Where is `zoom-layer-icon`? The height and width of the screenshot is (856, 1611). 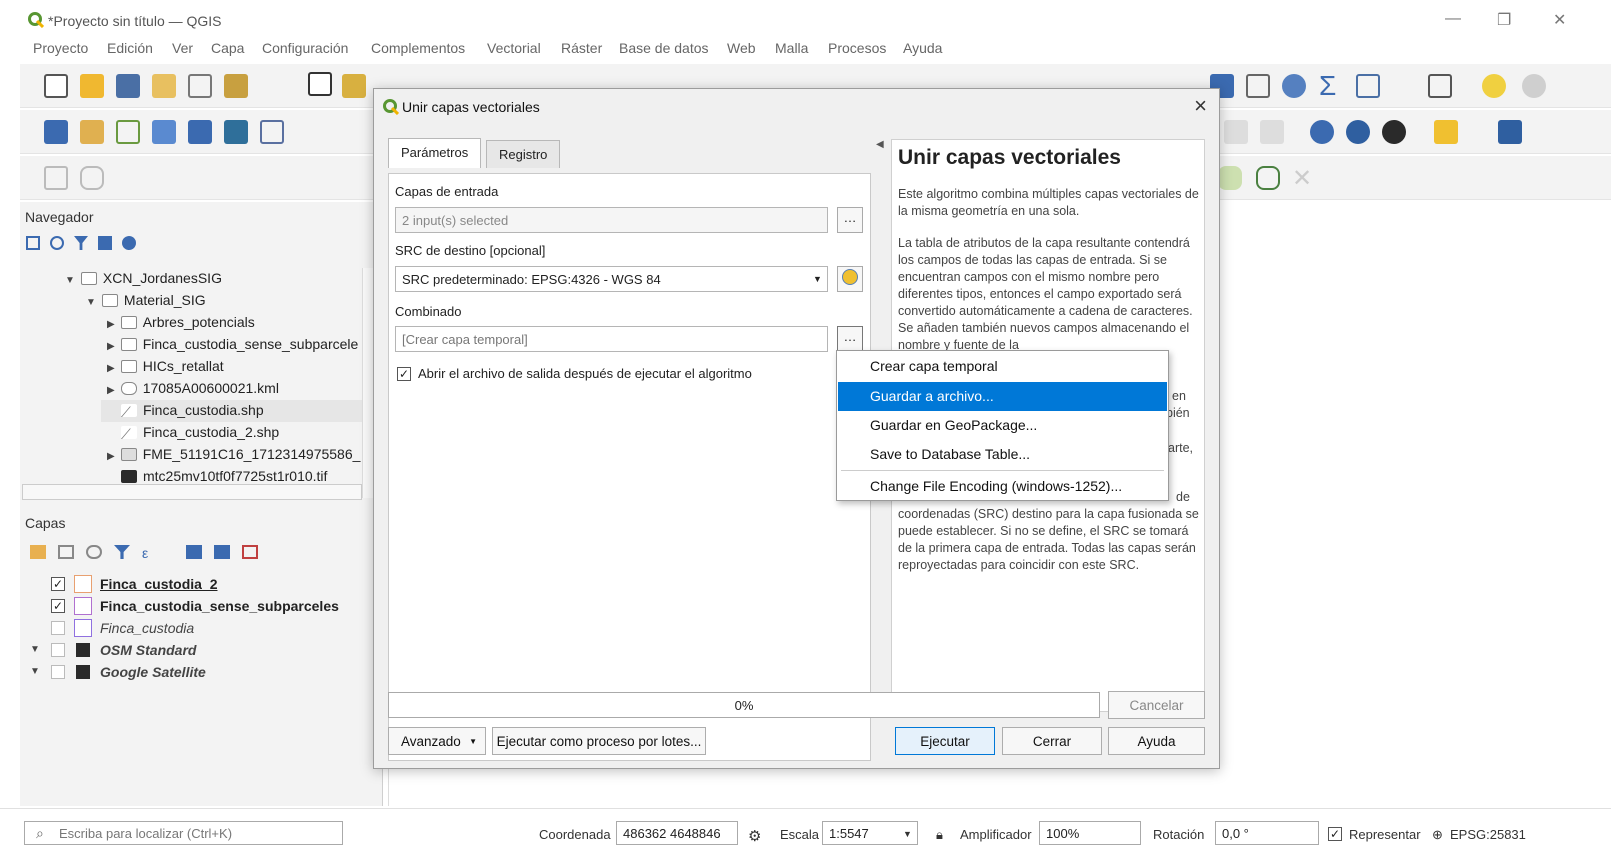 zoom-layer-icon is located at coordinates (1358, 132).